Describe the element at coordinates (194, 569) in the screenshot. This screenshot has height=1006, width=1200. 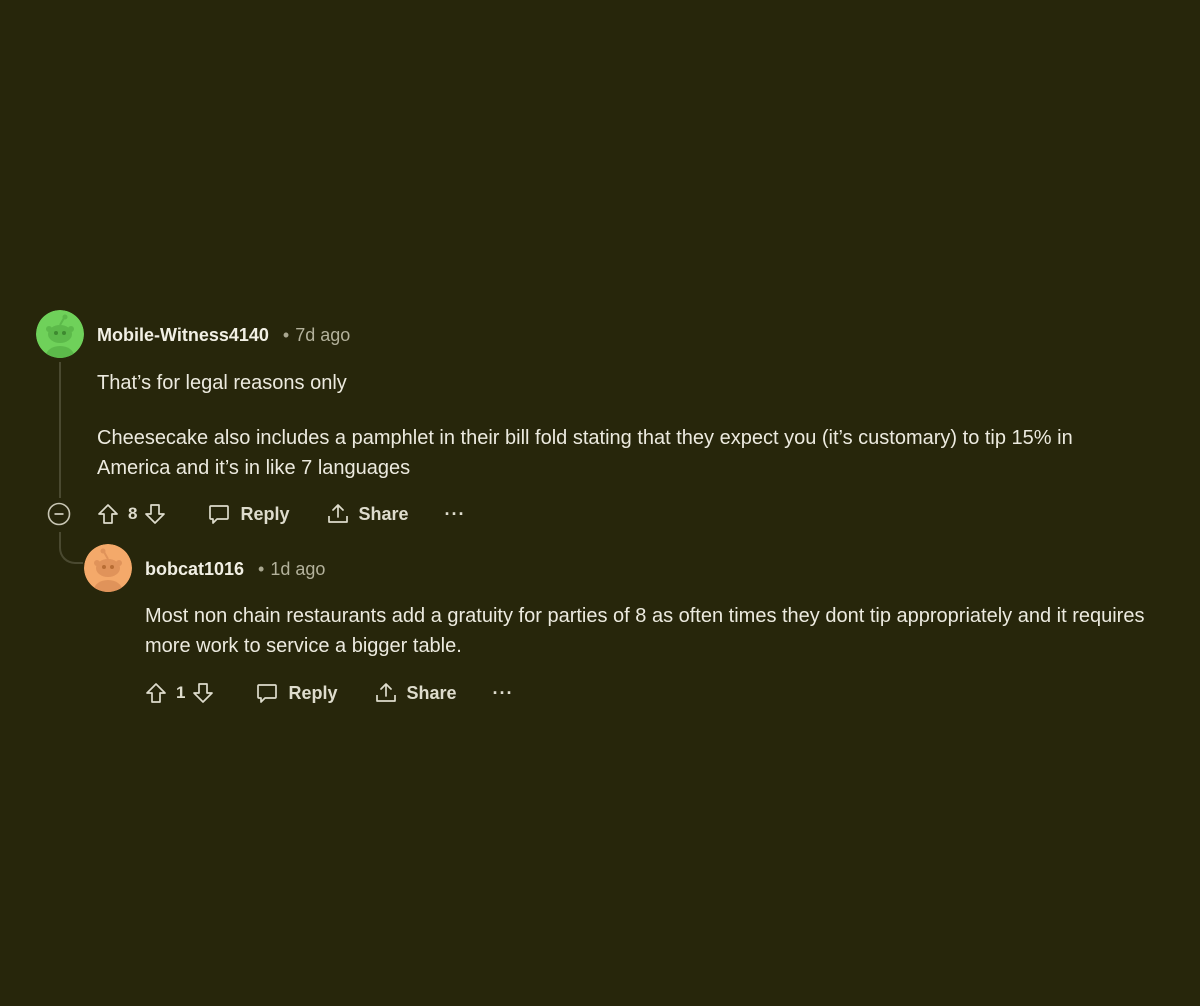
I see `username-link: bobcat1016` at that location.